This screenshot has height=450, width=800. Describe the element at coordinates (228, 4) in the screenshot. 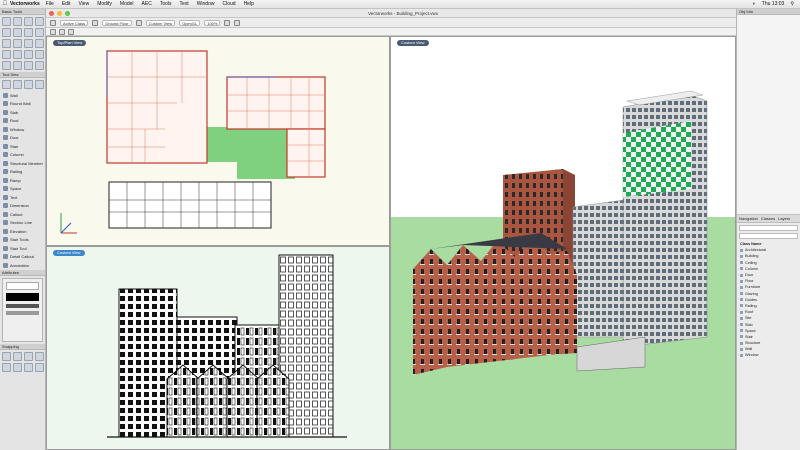

I see `menu-cloud: Cloud` at that location.